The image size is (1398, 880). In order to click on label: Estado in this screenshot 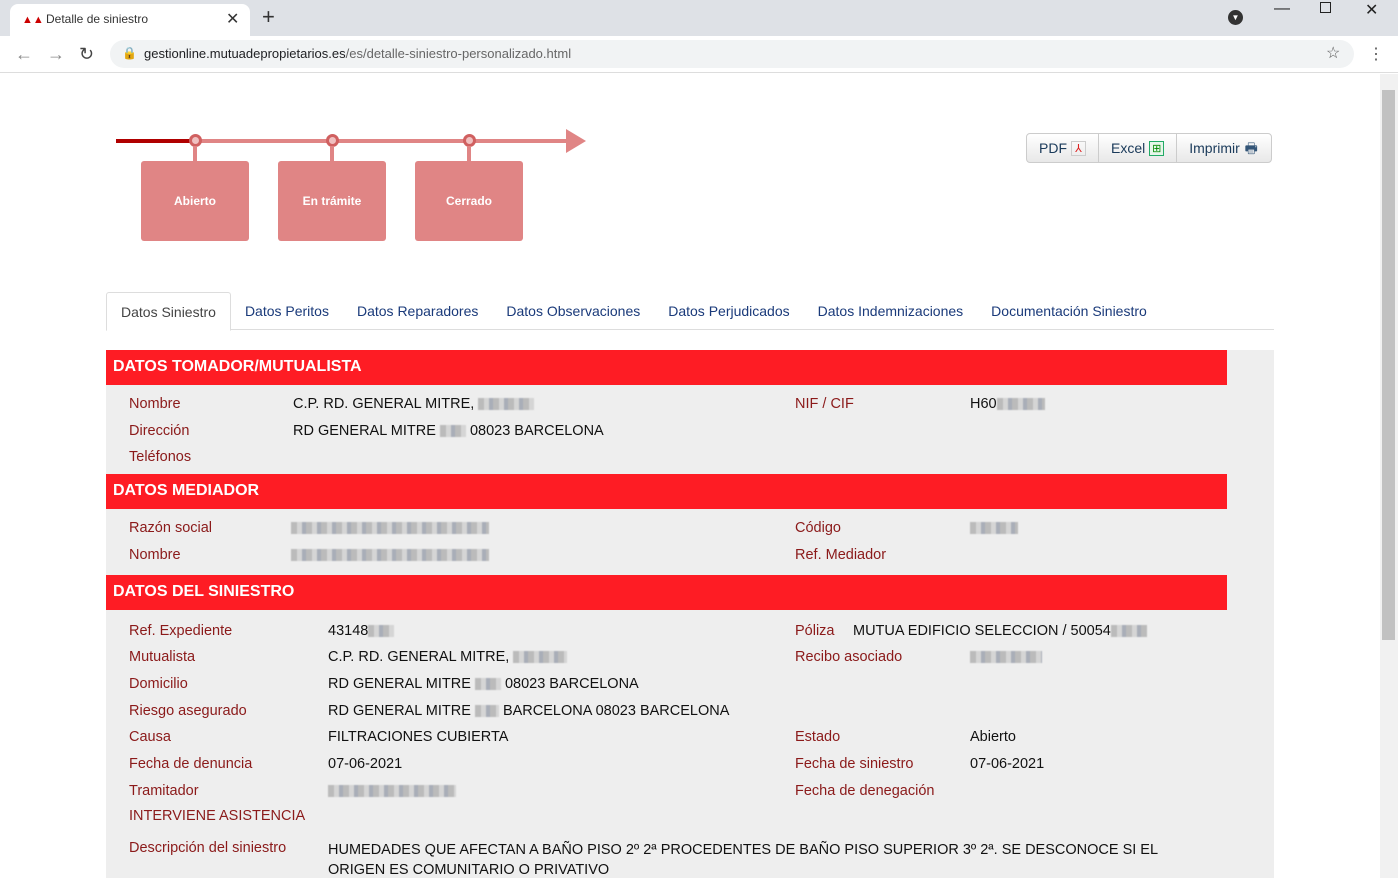, I will do `click(818, 737)`.